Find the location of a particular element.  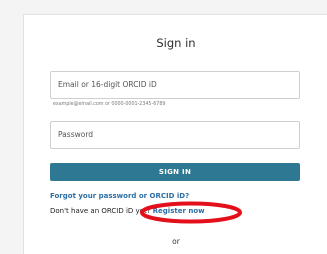

password-placeholder: Password is located at coordinates (76, 134).